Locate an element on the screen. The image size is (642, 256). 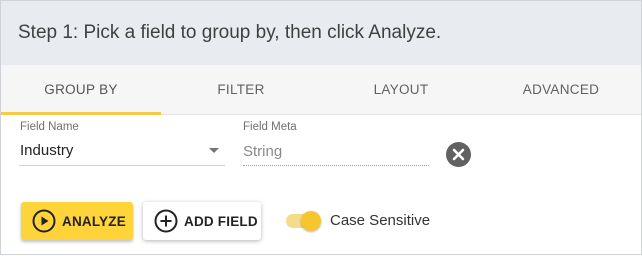
tab-filter: FILTER is located at coordinates (241, 89).